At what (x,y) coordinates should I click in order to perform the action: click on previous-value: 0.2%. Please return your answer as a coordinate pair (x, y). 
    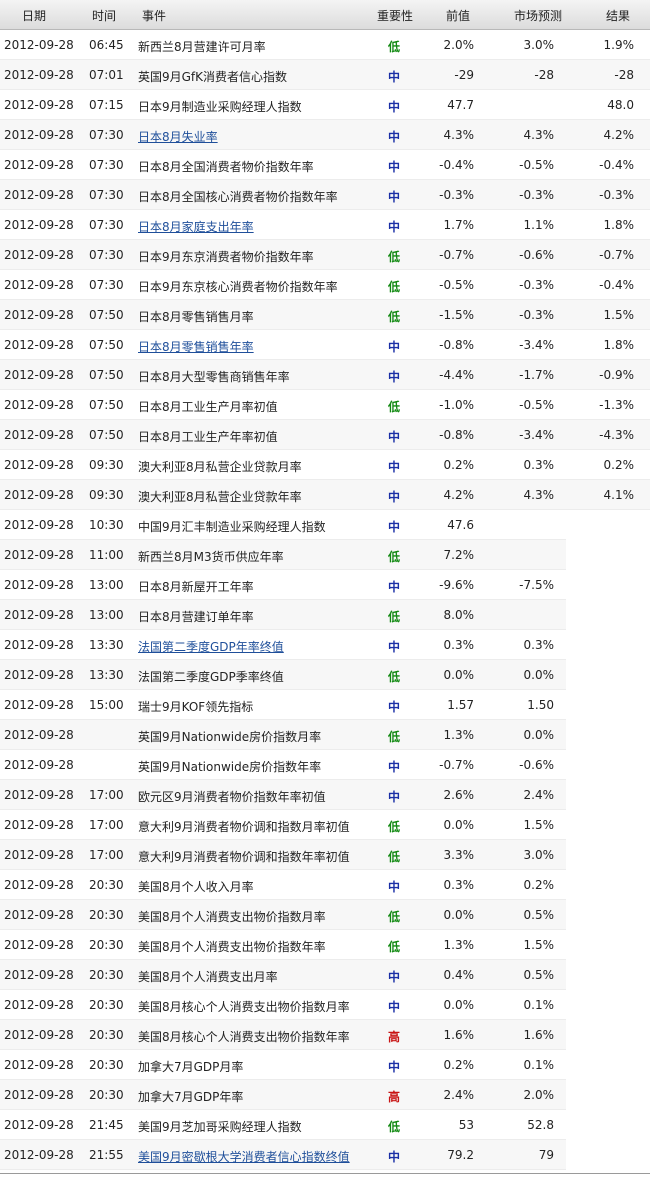
    Looking at the image, I should click on (459, 465).